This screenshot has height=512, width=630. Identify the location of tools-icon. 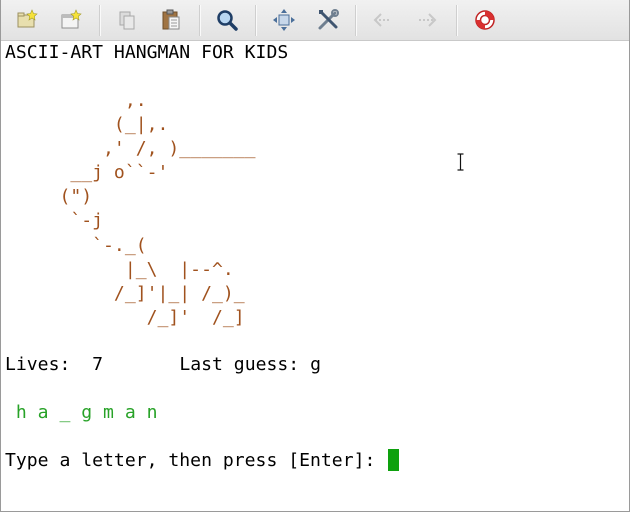
(328, 19).